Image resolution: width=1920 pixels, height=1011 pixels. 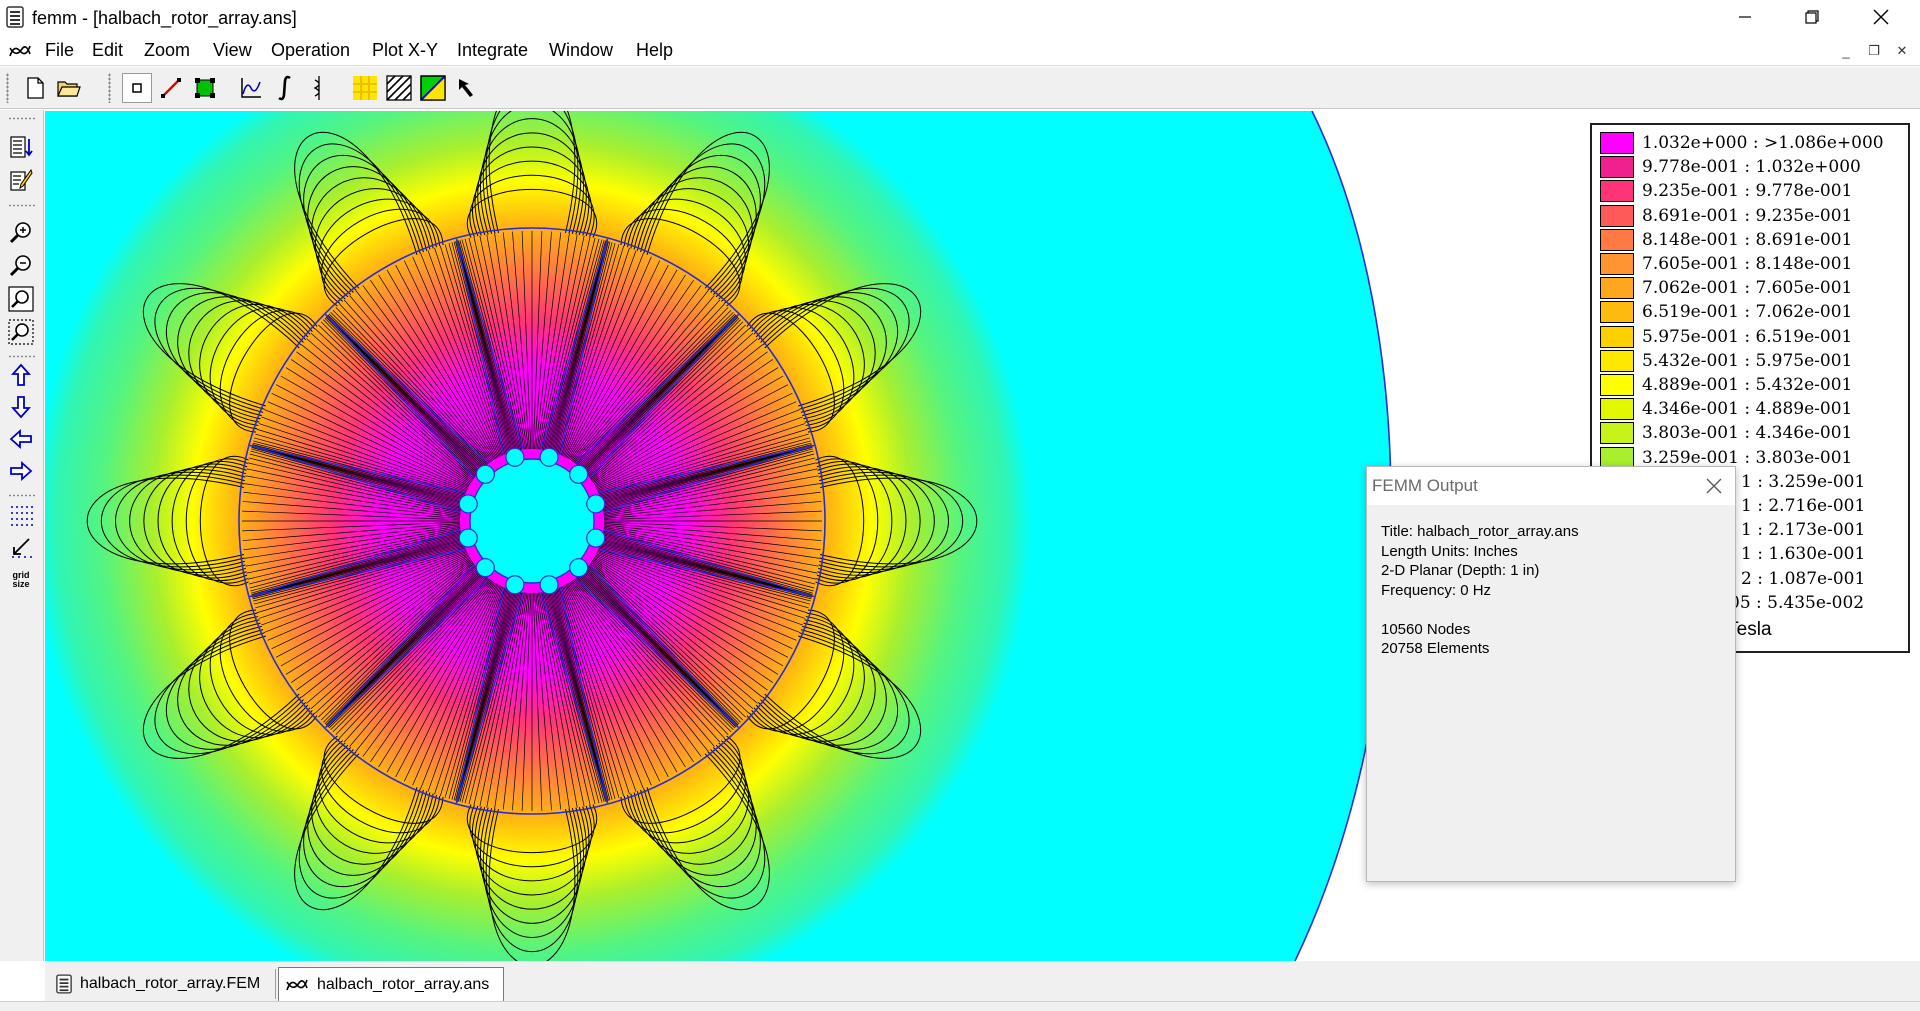 I want to click on pan-down-icon, so click(x=21, y=407).